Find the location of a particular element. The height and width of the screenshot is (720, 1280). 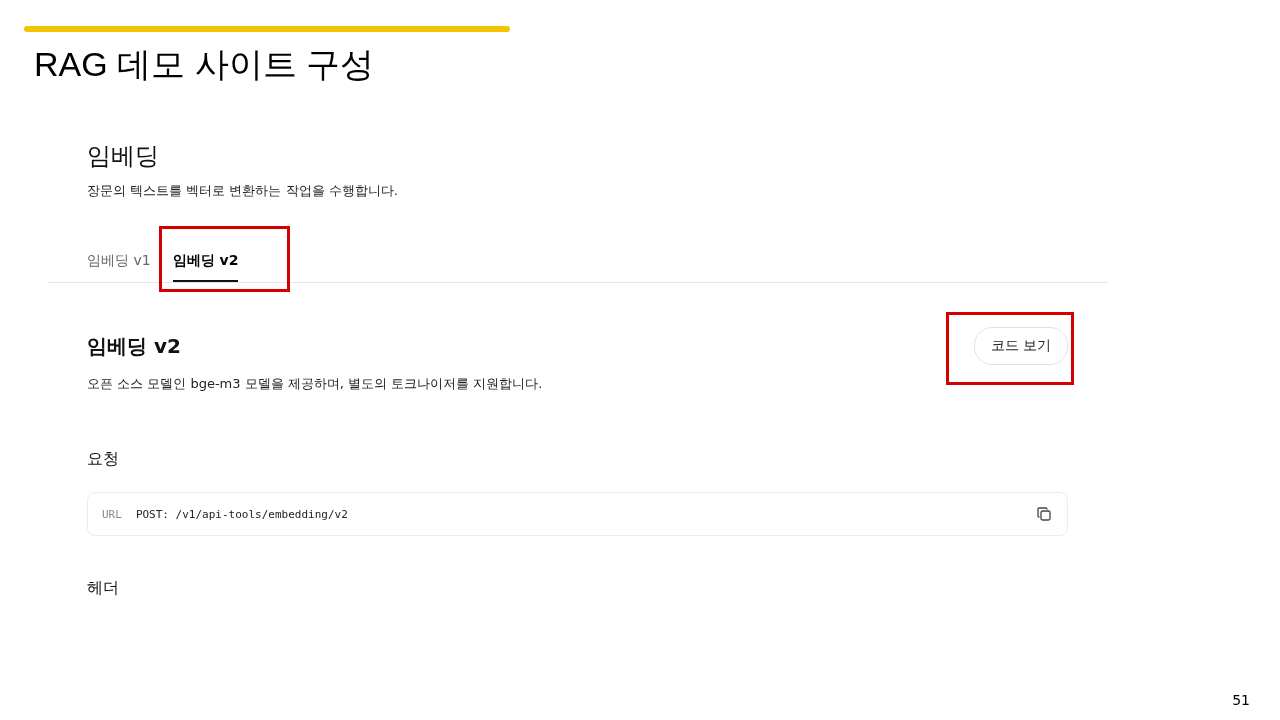

request-title: 요청 is located at coordinates (103, 459).